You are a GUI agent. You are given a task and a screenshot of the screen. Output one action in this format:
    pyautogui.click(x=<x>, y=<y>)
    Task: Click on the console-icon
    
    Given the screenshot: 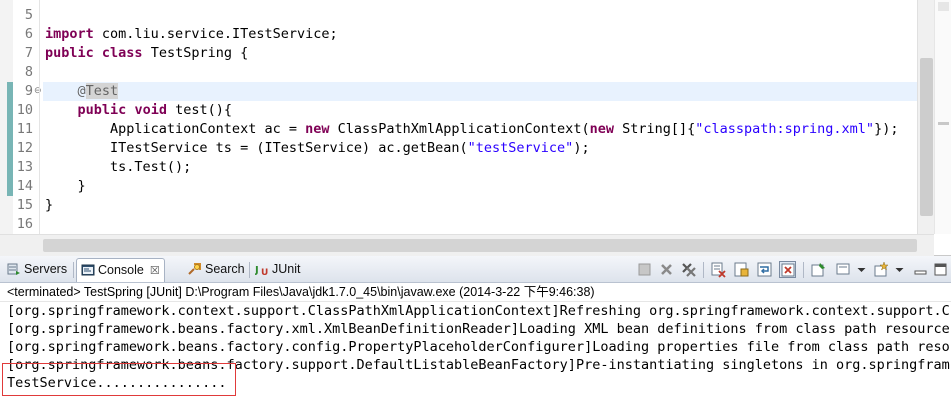 What is the action you would take?
    pyautogui.click(x=88, y=270)
    